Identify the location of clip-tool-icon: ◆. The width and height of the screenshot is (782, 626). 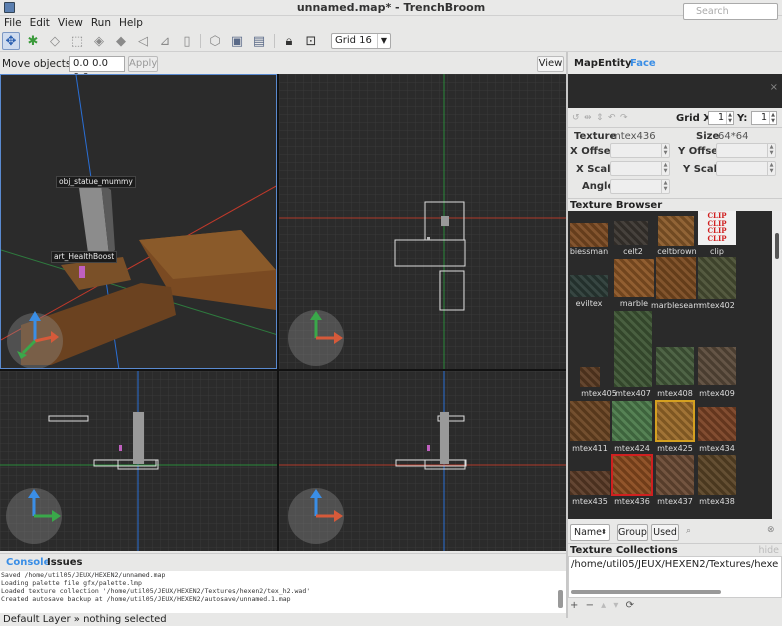
(121, 41).